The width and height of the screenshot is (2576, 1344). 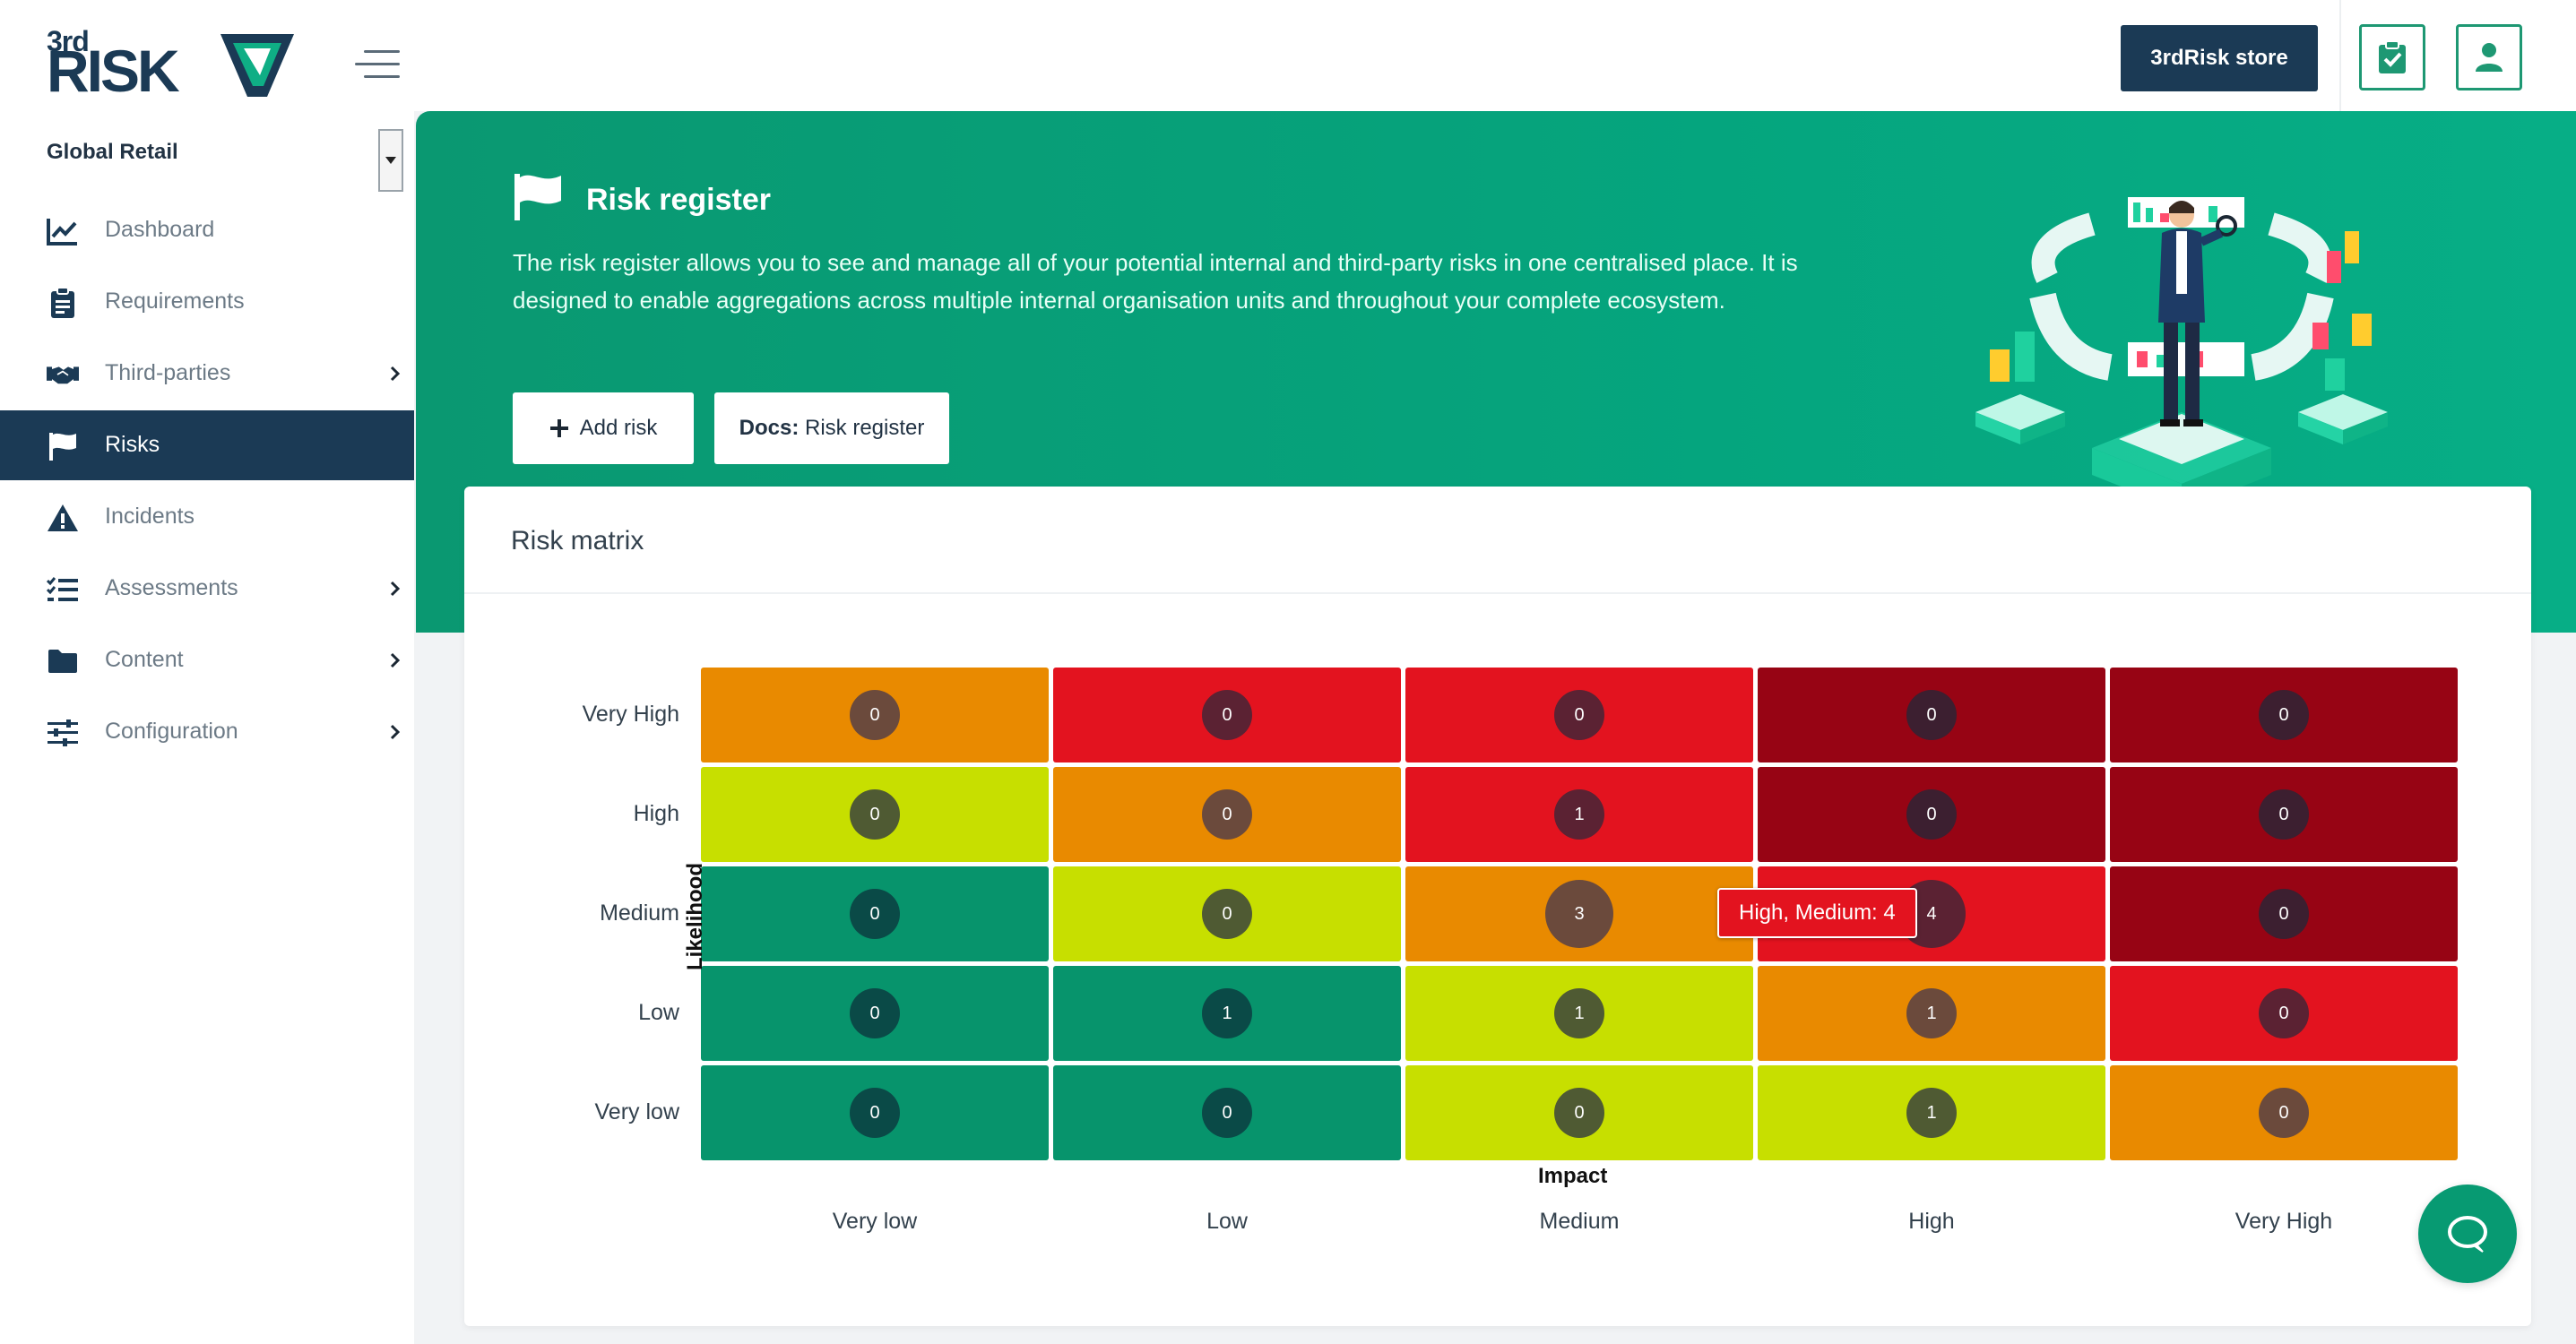 I want to click on column-label: Low, so click(x=1227, y=1221).